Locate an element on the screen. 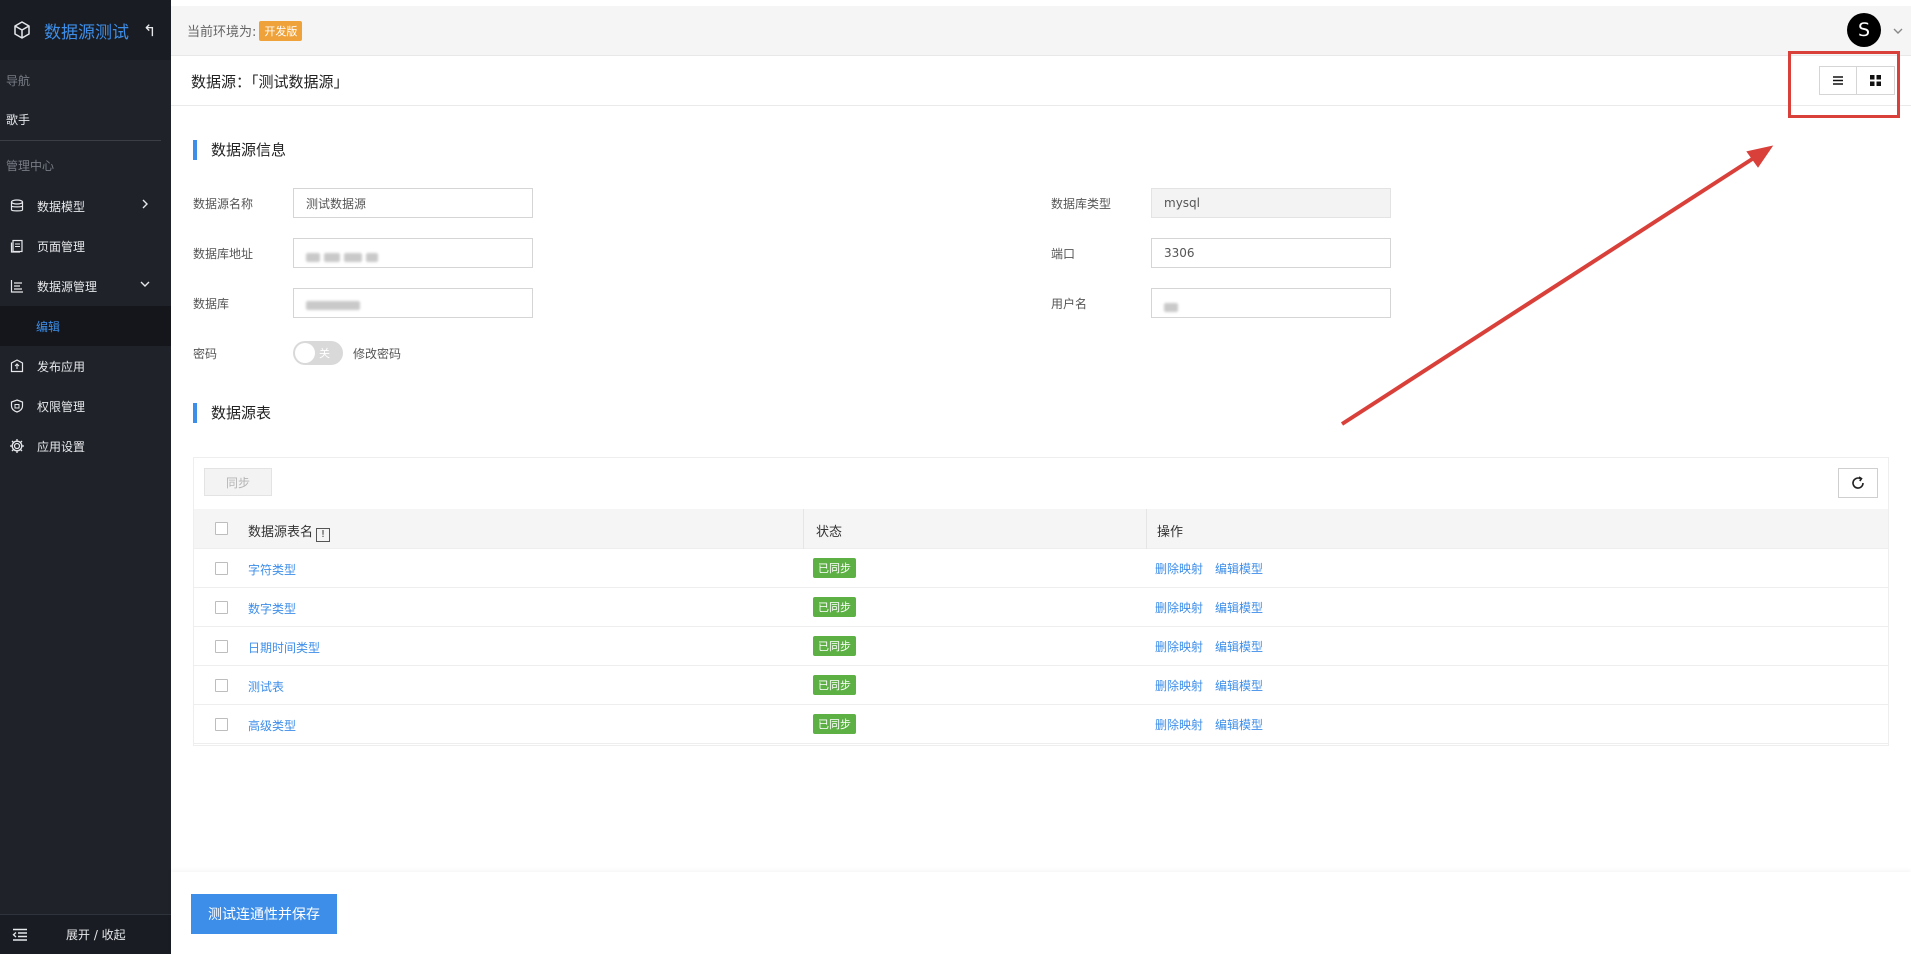 This screenshot has height=954, width=1911. list-icon is located at coordinates (1838, 80).